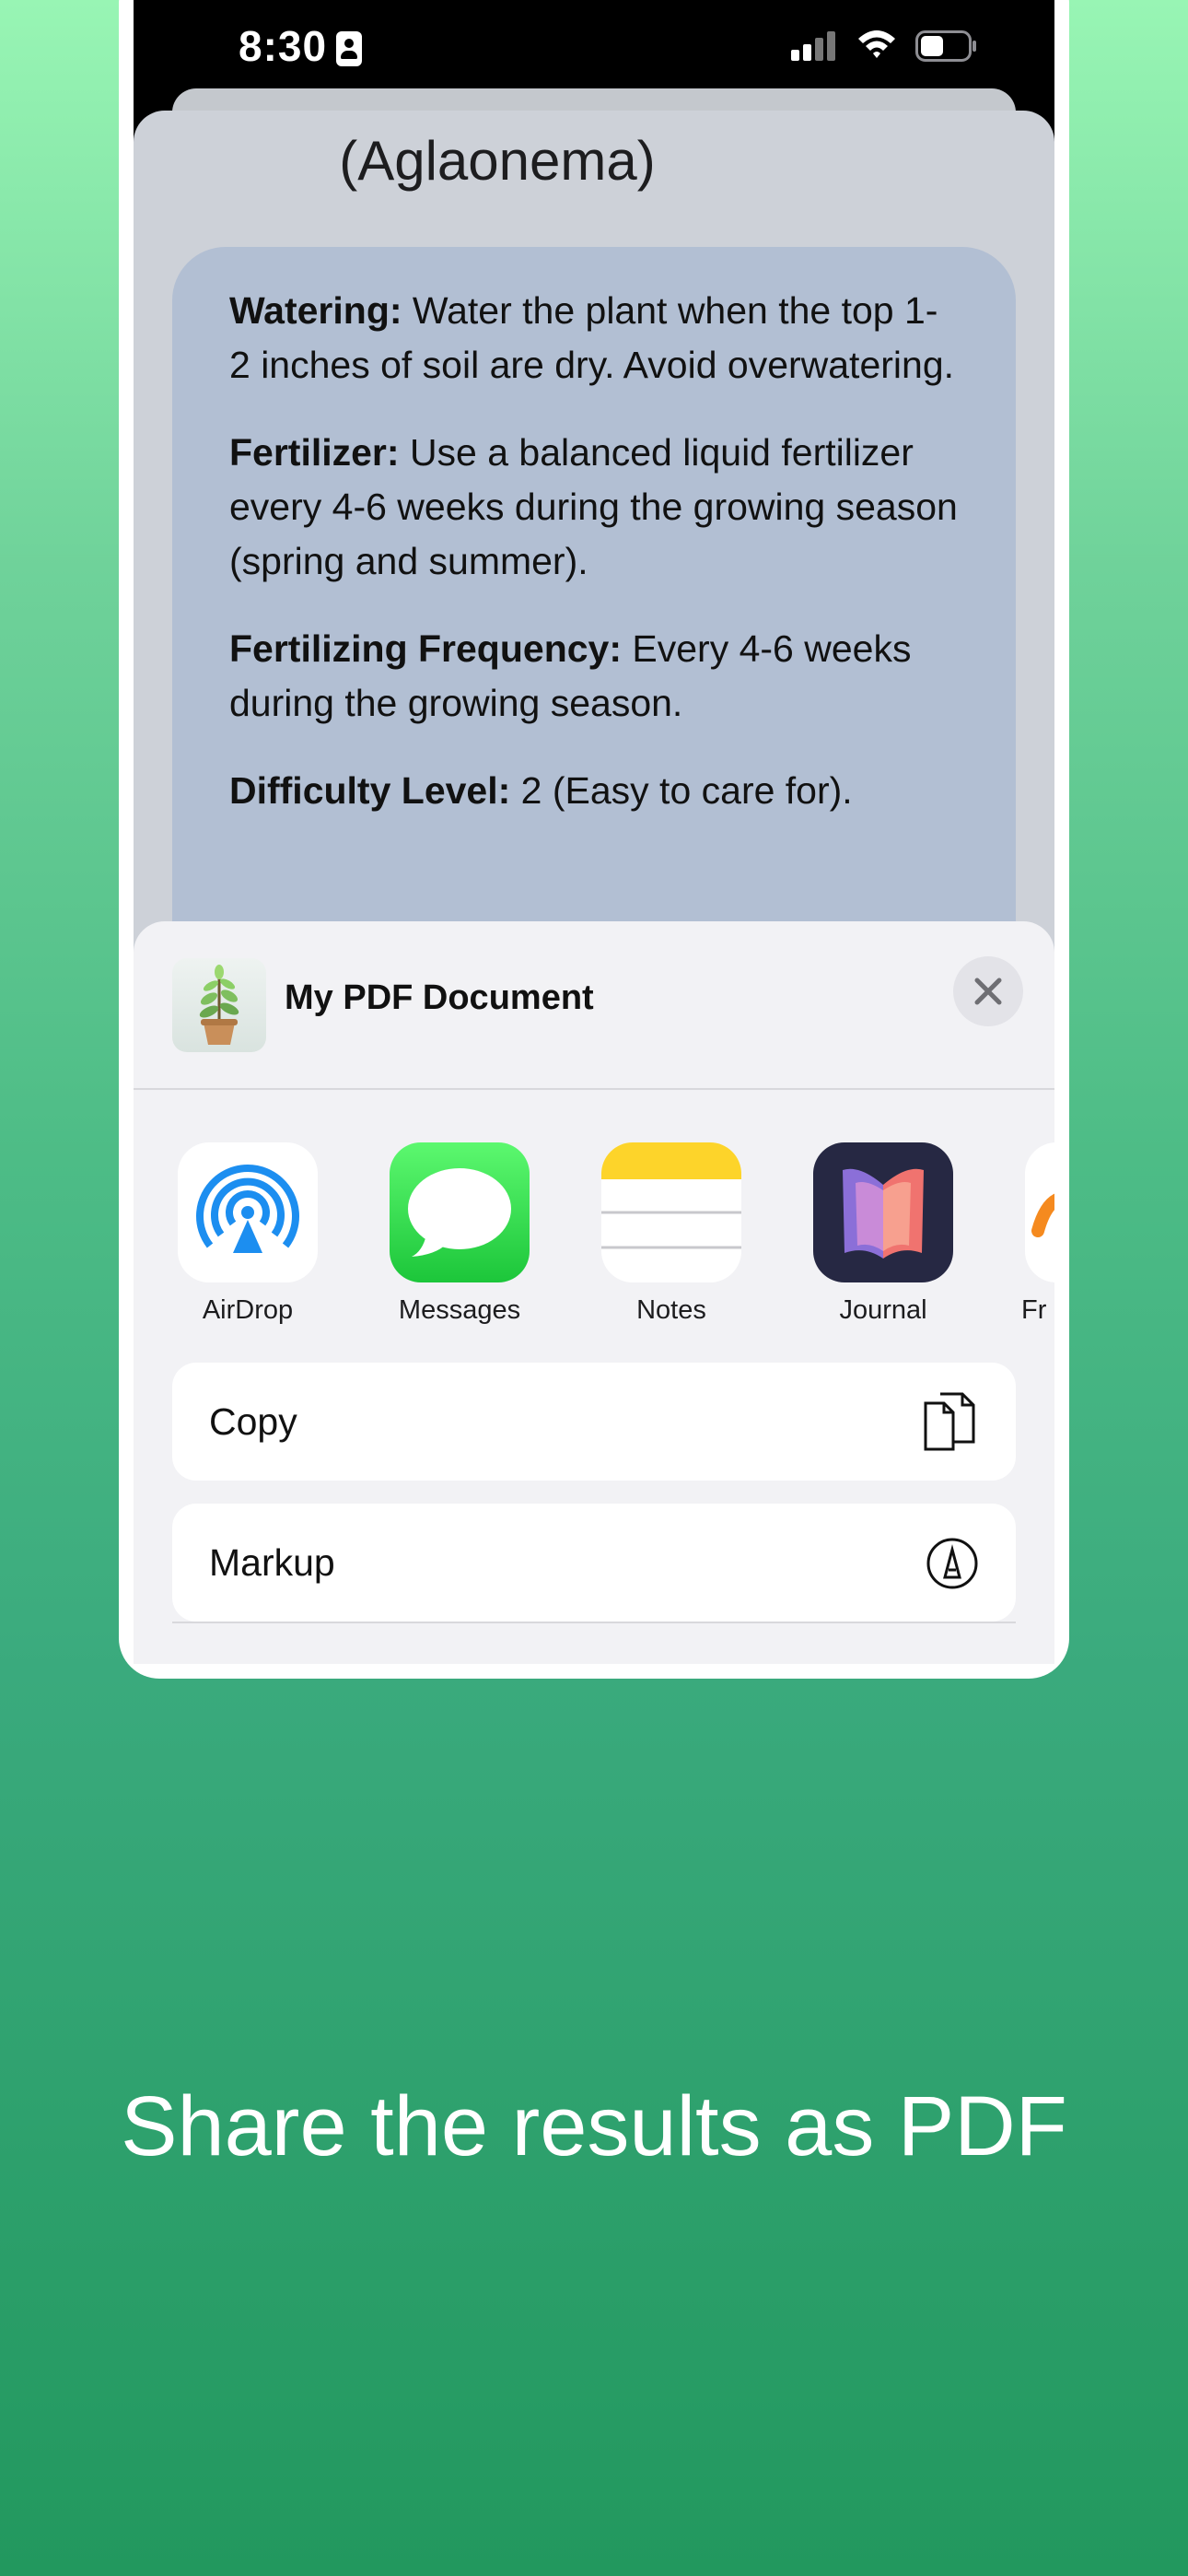 Image resolution: width=1188 pixels, height=2576 pixels. What do you see at coordinates (497, 161) in the screenshot?
I see `document-title: (Aglaonema)` at bounding box center [497, 161].